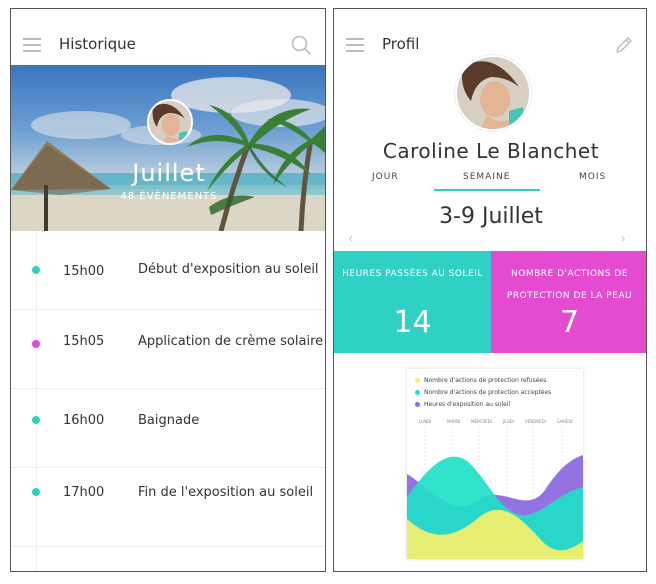  What do you see at coordinates (169, 420) in the screenshot?
I see `event-label: Baignade` at bounding box center [169, 420].